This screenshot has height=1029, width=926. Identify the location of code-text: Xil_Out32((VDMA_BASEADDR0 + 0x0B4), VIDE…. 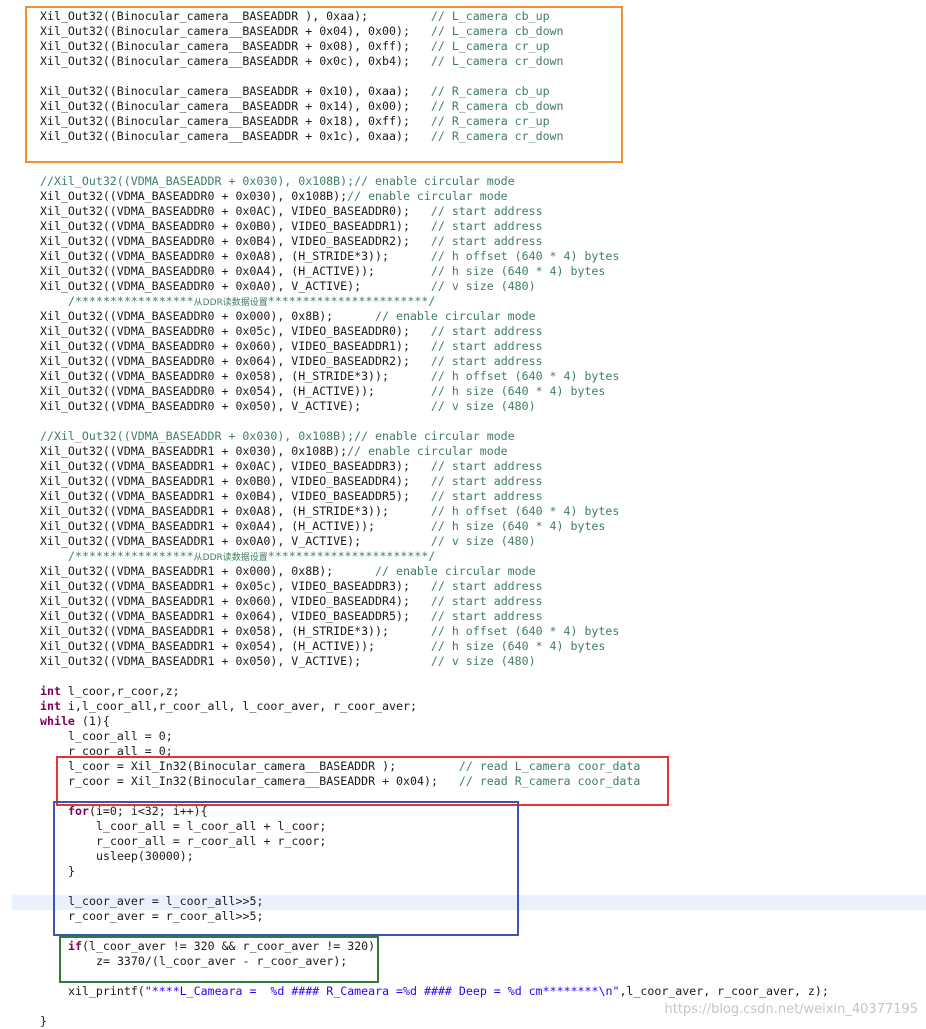
(235, 241).